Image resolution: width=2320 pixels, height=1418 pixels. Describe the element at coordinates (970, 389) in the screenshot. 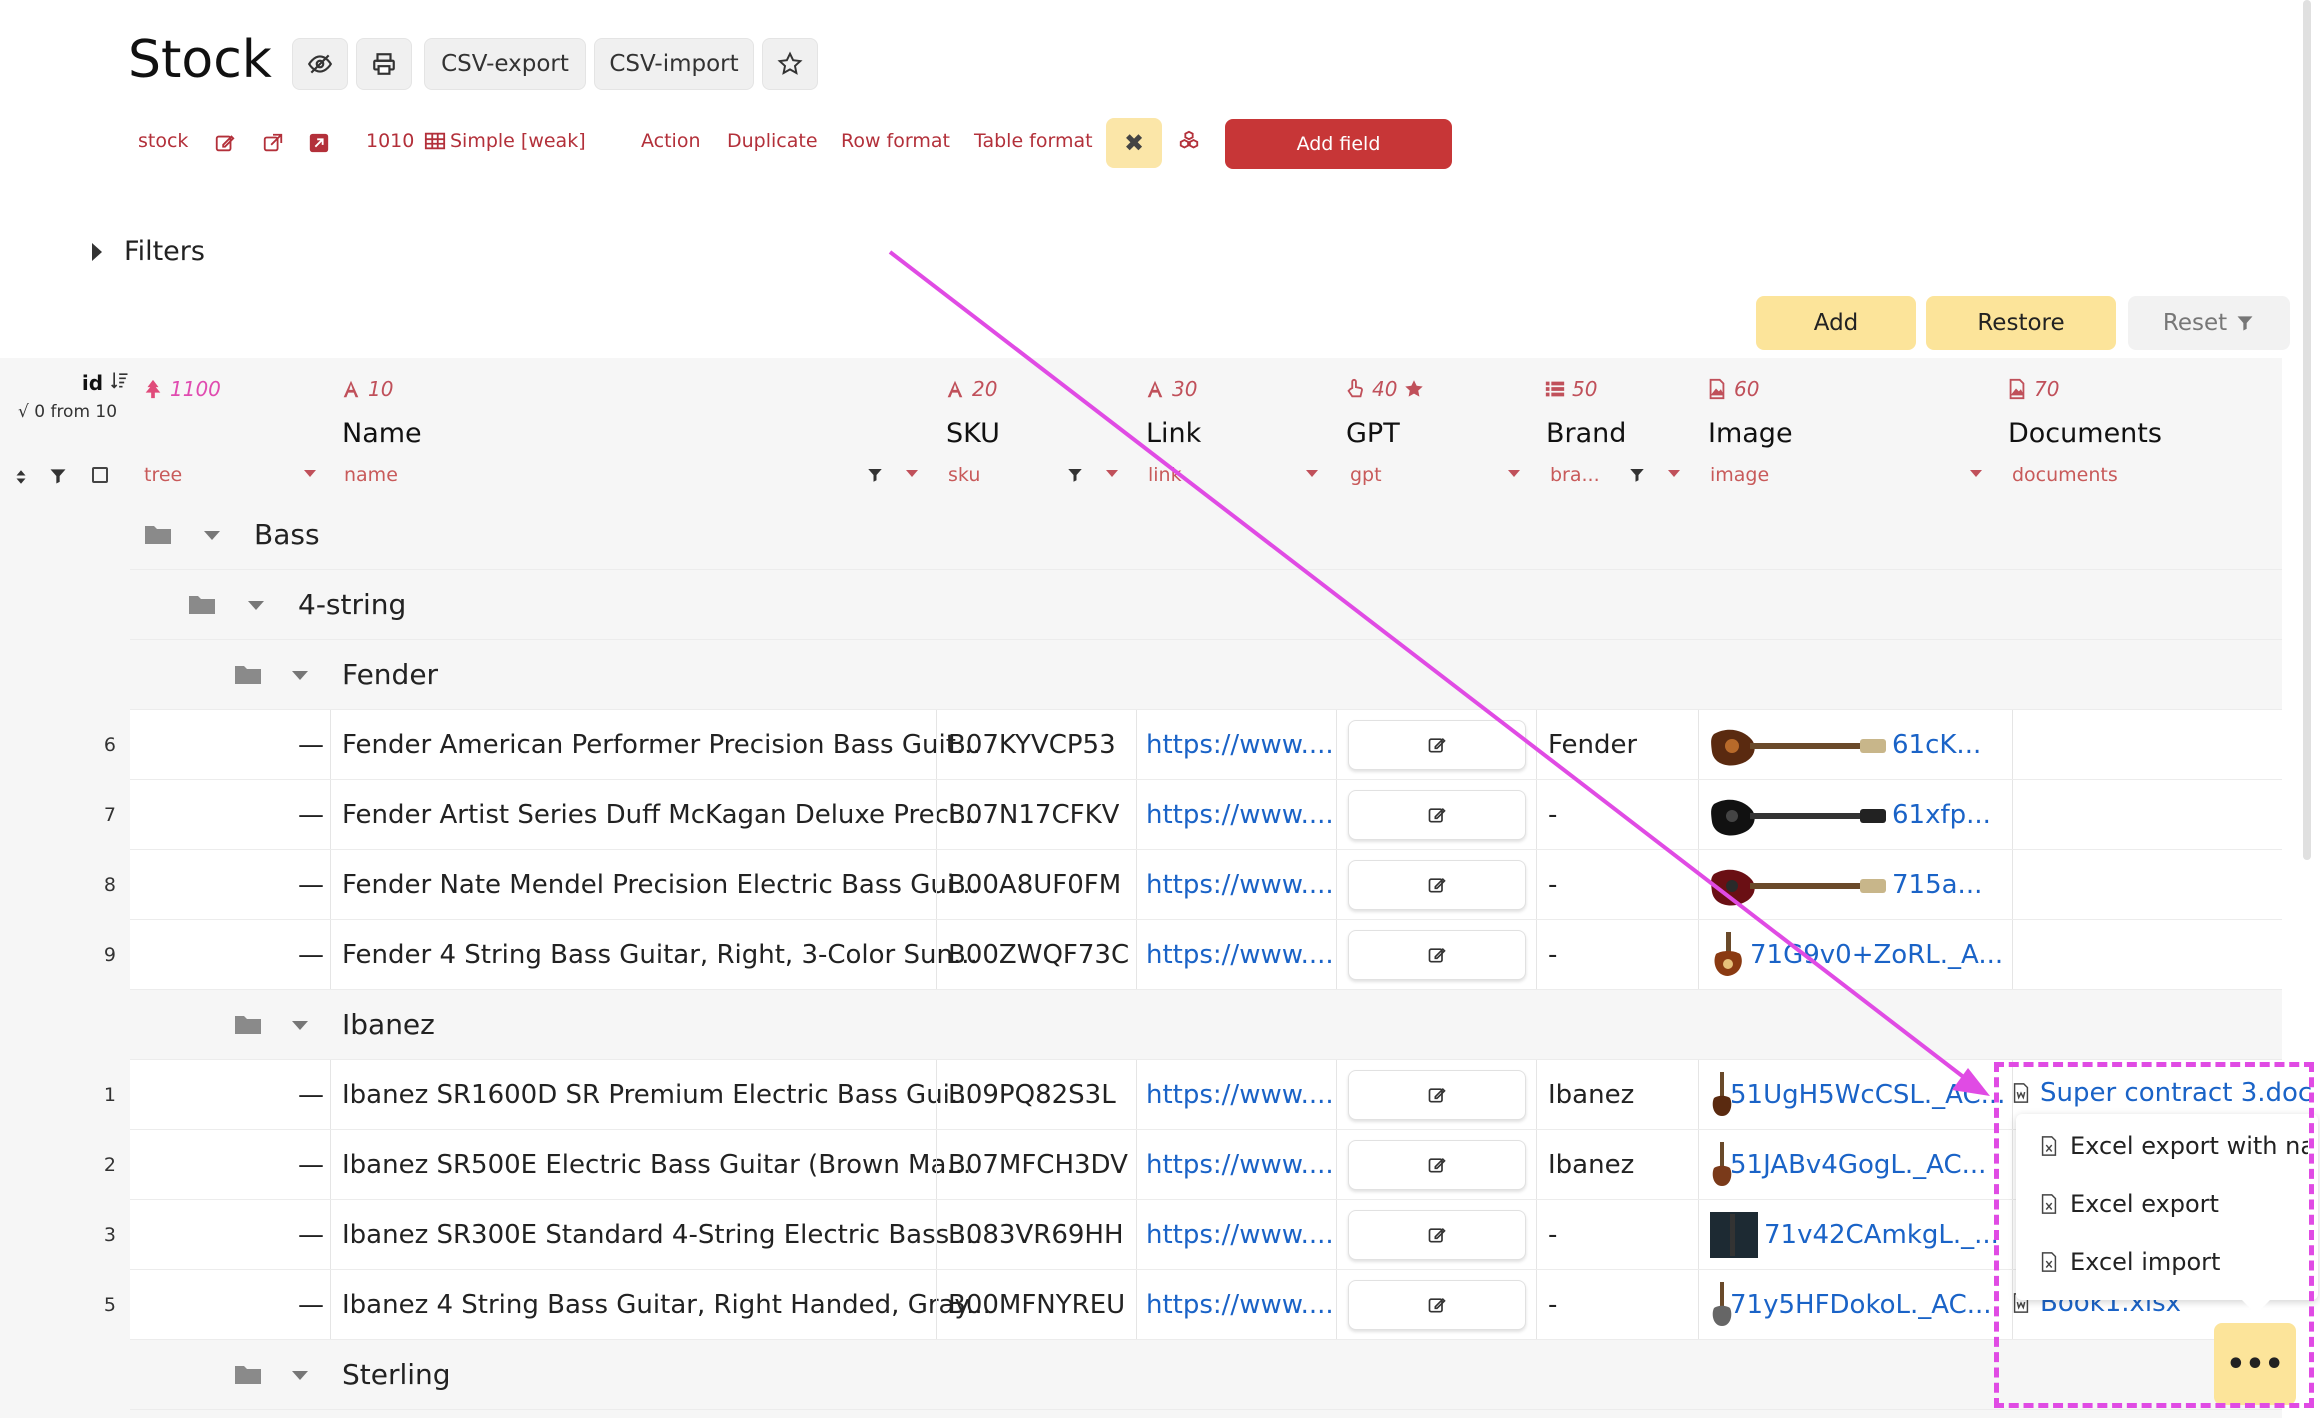

I see `col-sku-header: 20` at that location.